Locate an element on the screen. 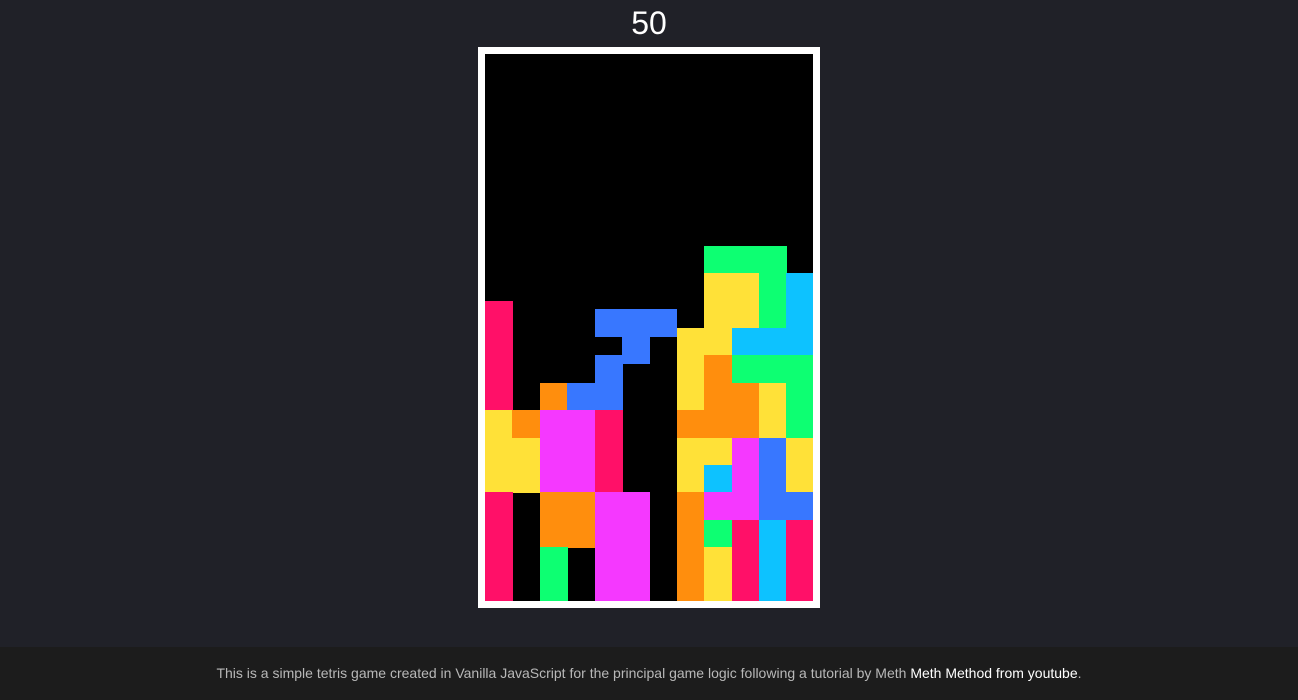 The width and height of the screenshot is (1298, 700). tutorial-link: Meth Method from youtube is located at coordinates (993, 673).